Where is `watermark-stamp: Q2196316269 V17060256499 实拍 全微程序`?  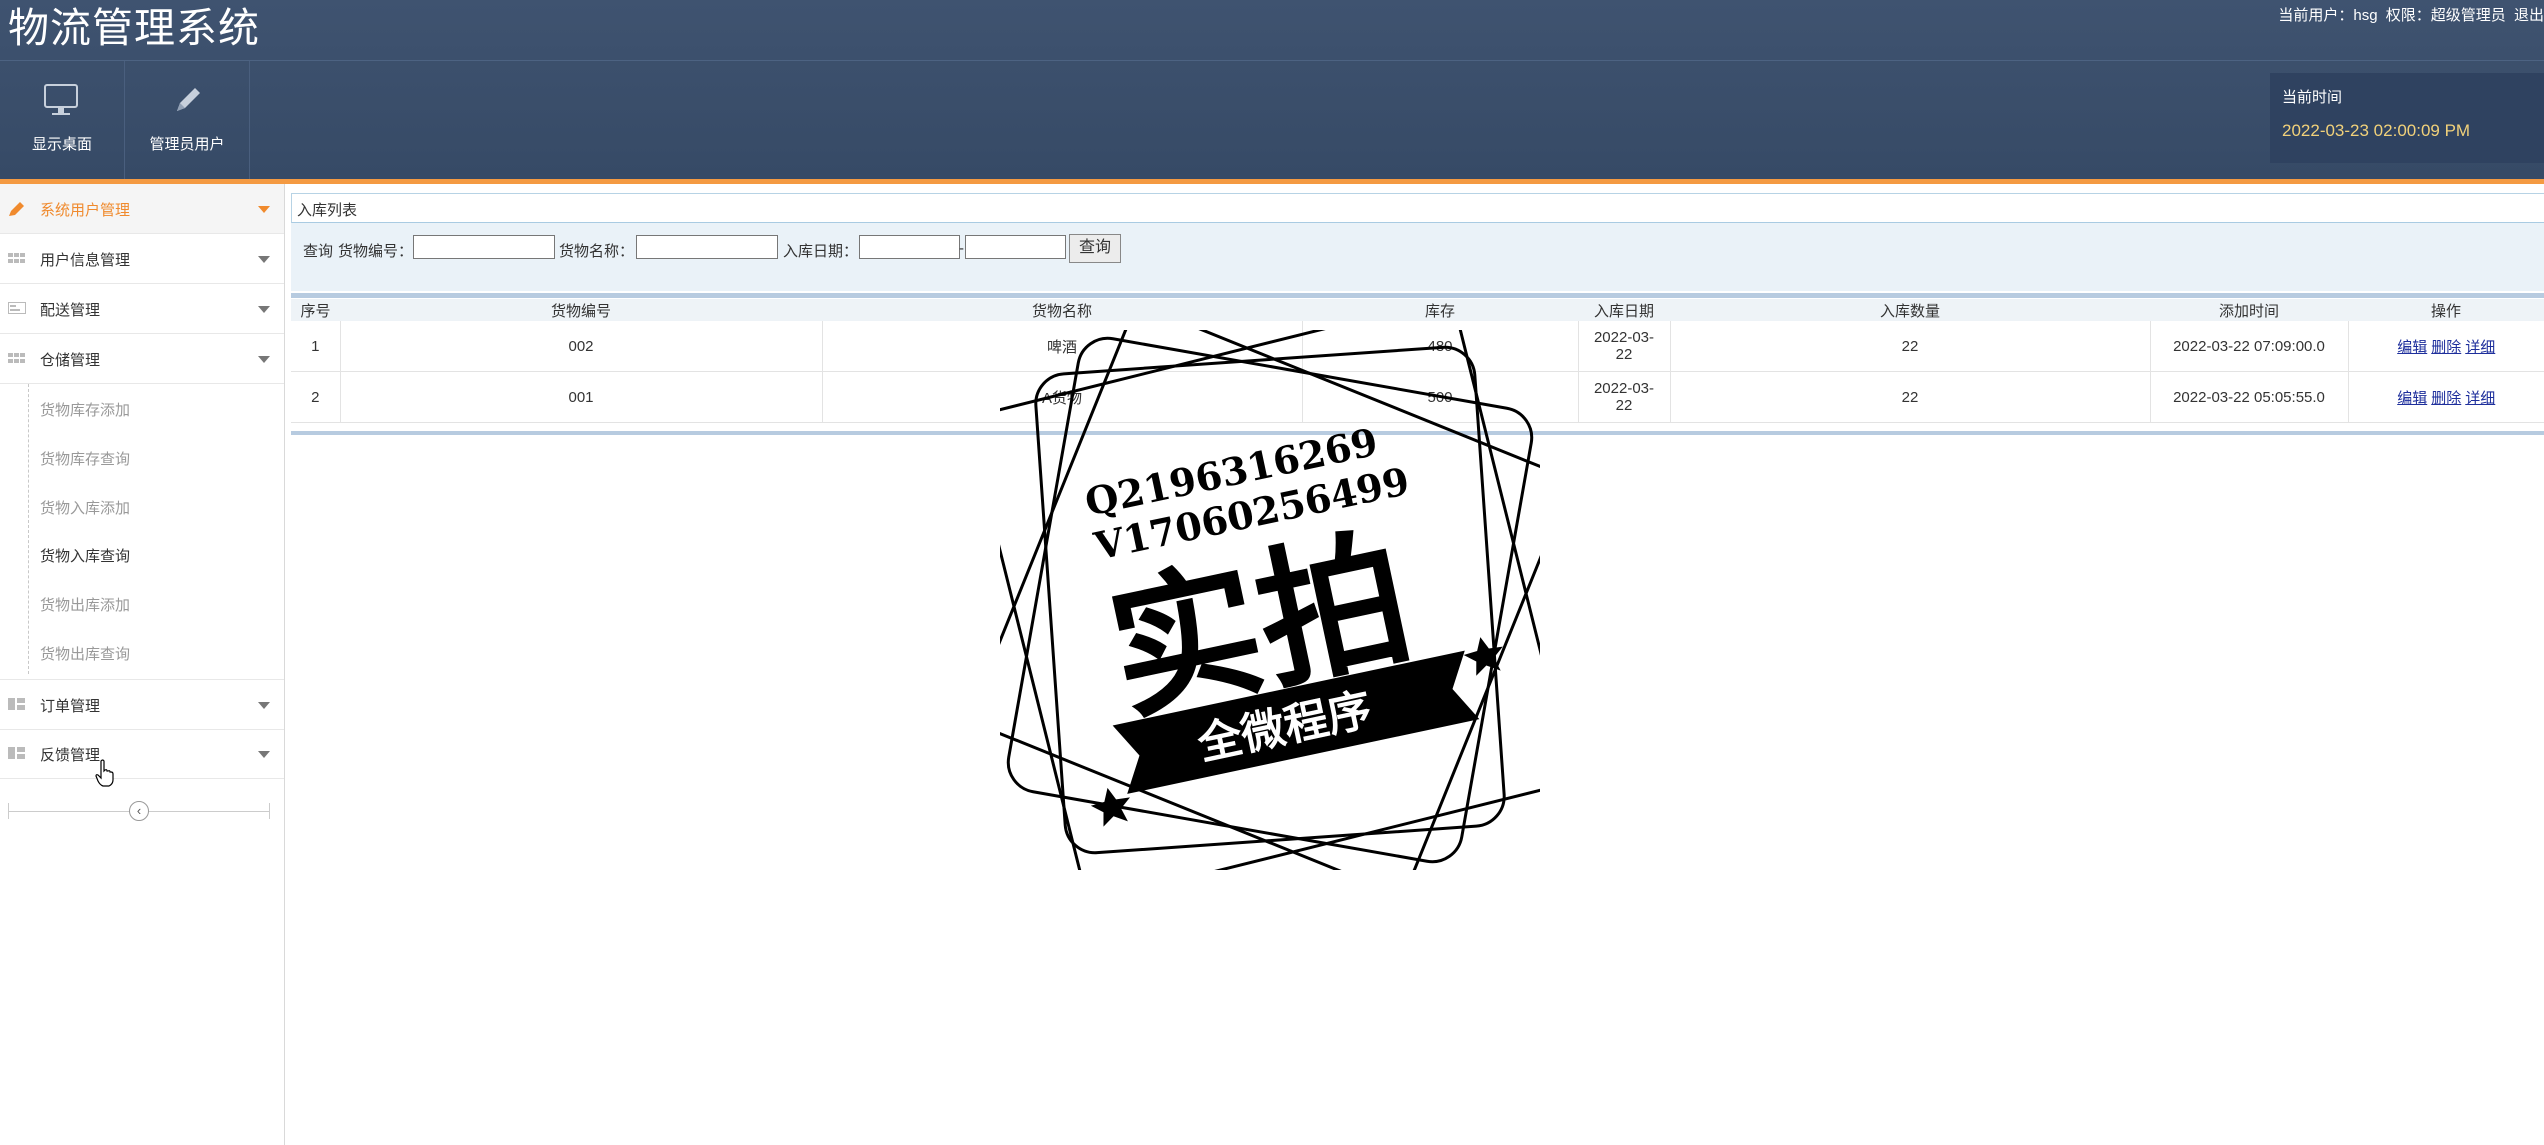 watermark-stamp: Q2196316269 V17060256499 实拍 全微程序 is located at coordinates (1270, 600).